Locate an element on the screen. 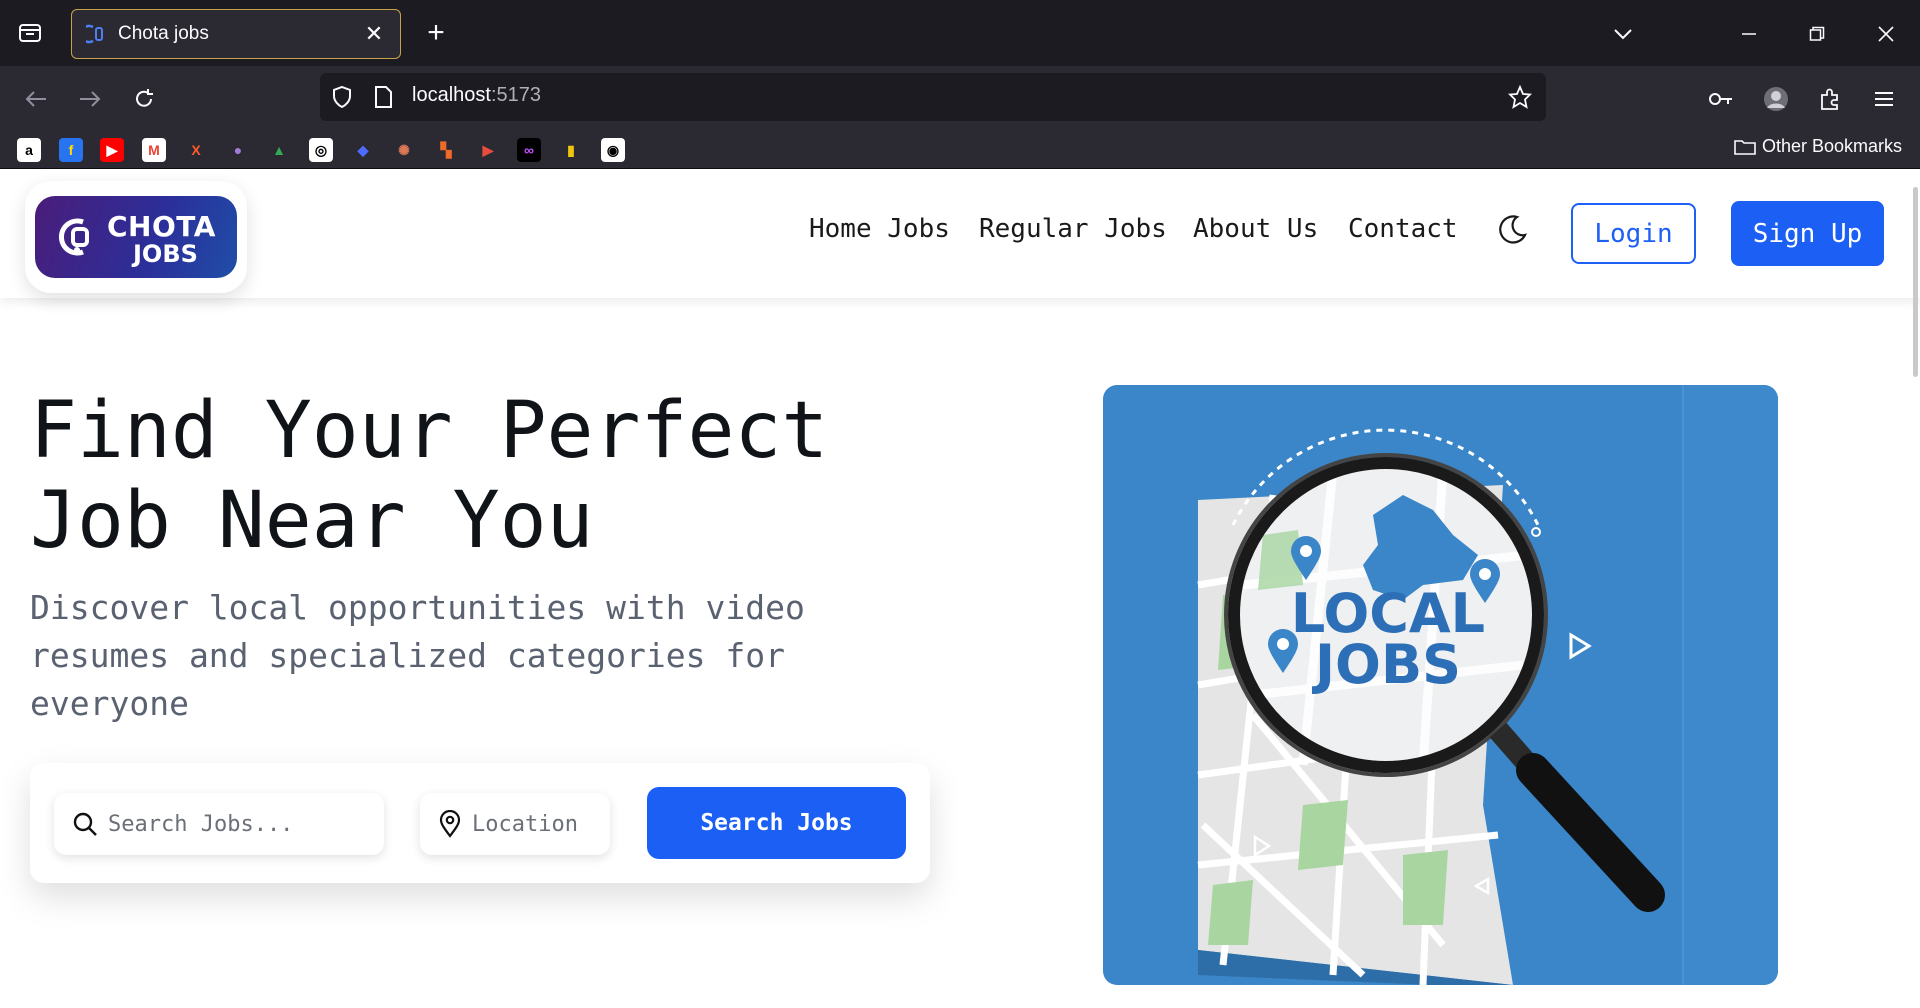 The width and height of the screenshot is (1920, 1008). reload-icon is located at coordinates (144, 99).